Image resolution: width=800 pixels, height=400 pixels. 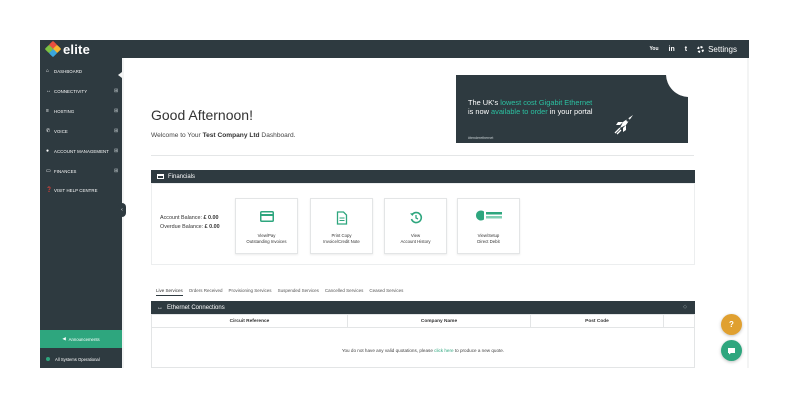 I want to click on tab-suspended-services: Suspended Services, so click(x=298, y=292).